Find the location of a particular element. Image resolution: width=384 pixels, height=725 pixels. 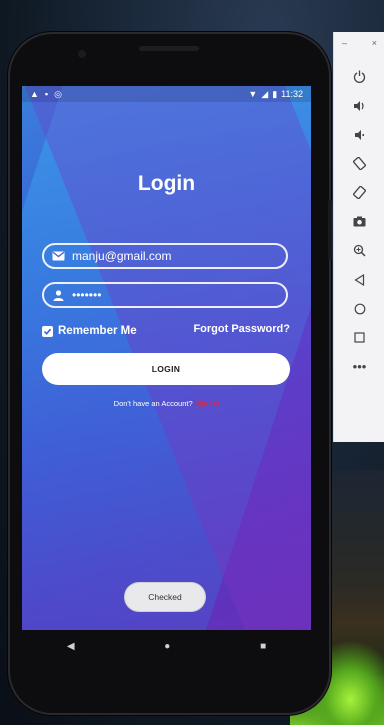

check-icon is located at coordinates (47, 331).